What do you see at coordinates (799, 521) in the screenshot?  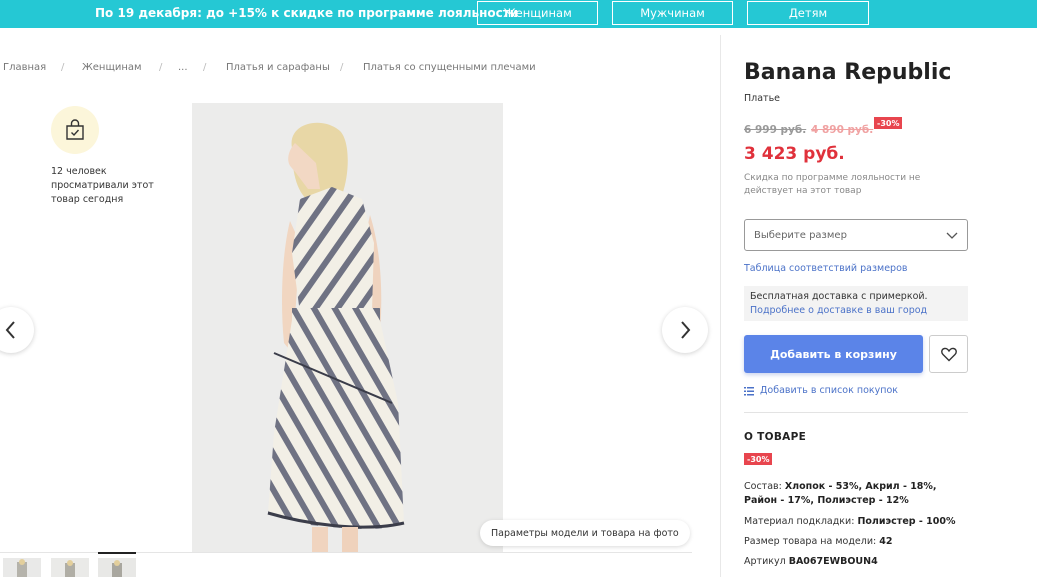 I see `lining-label: Материал подкладки:` at bounding box center [799, 521].